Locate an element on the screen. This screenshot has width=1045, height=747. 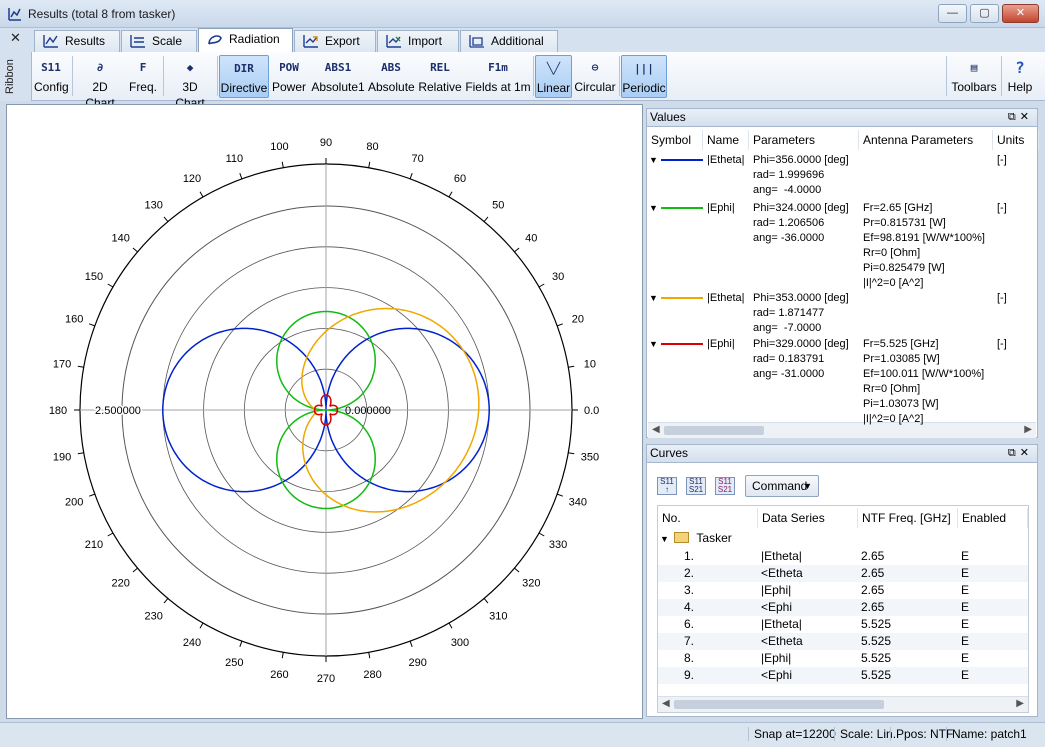
config-button: S11 Config is located at coordinates (51, 76).